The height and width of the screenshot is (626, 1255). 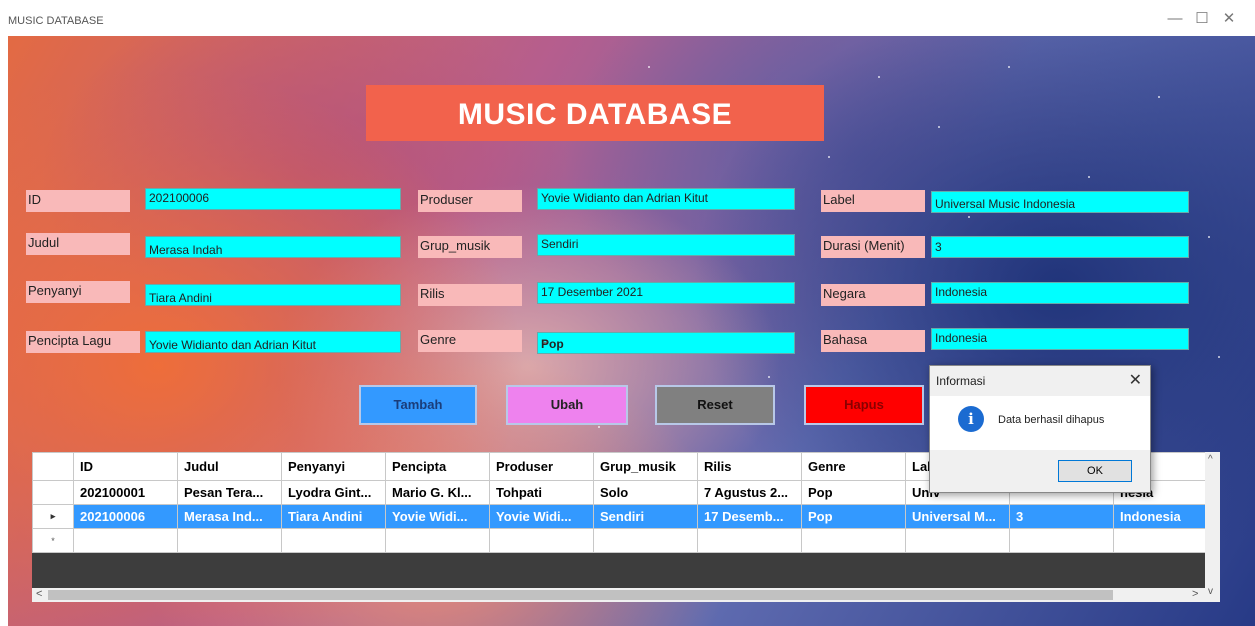 I want to click on produser-field: Yovie Widianto dan Adrian Kitut, so click(x=666, y=199).